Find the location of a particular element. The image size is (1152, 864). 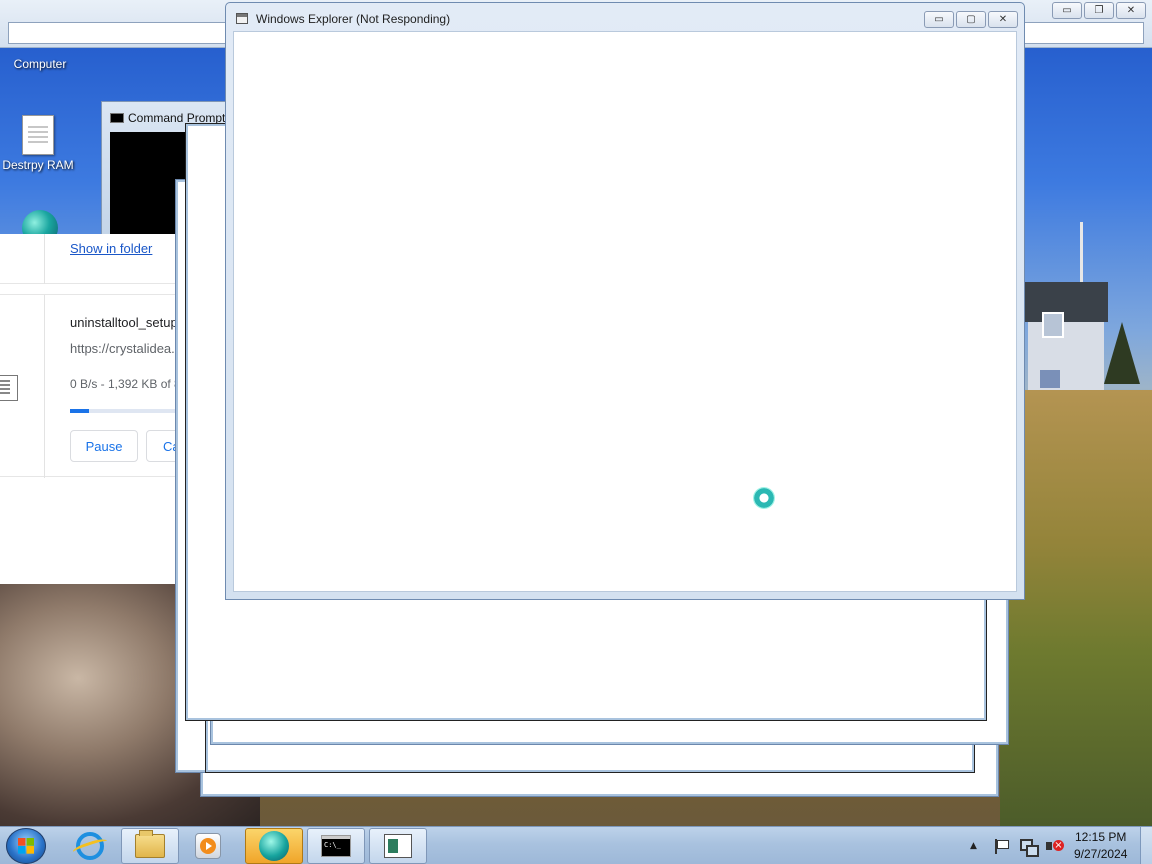

desktop-icon-computer: Computer is located at coordinates (40, 64).